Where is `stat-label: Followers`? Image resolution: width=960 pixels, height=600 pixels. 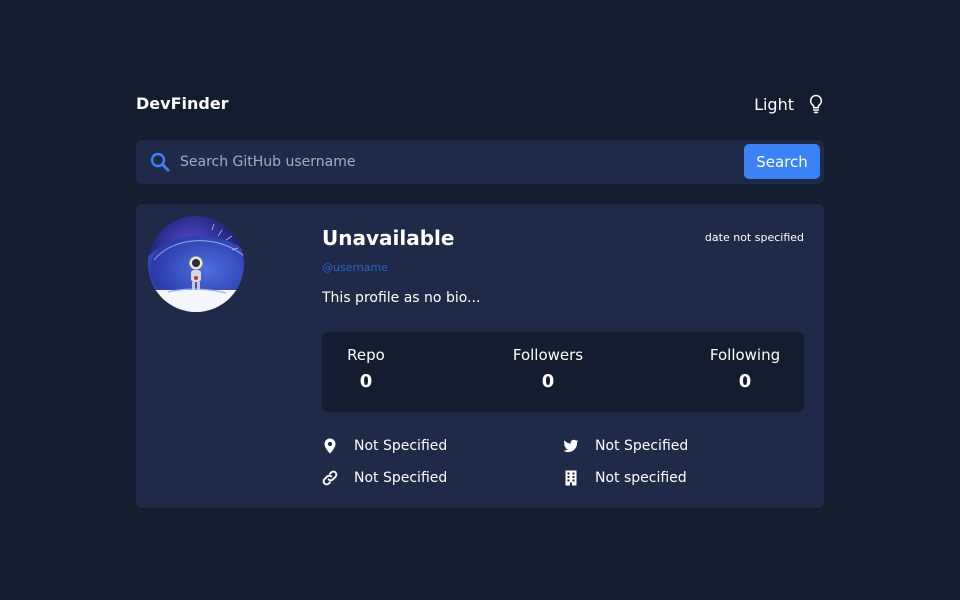 stat-label: Followers is located at coordinates (548, 355).